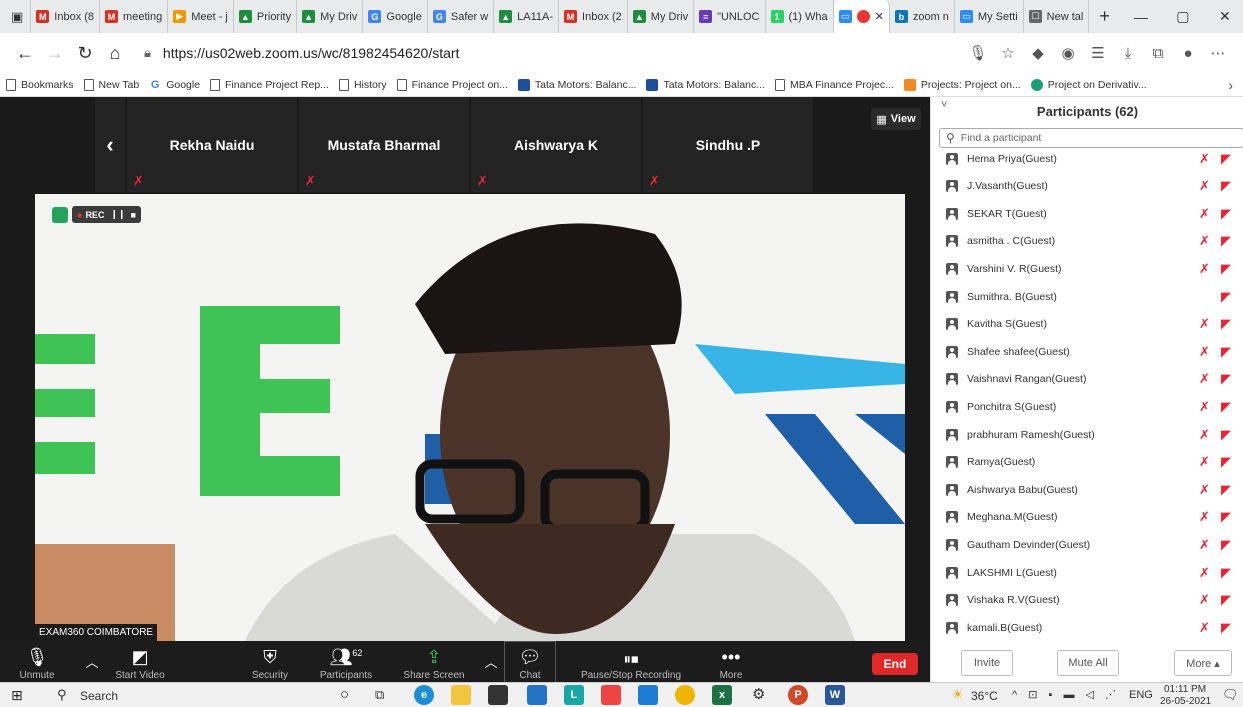 The height and width of the screenshot is (707, 1243). I want to click on tab-actions-button: ▣, so click(18, 16).